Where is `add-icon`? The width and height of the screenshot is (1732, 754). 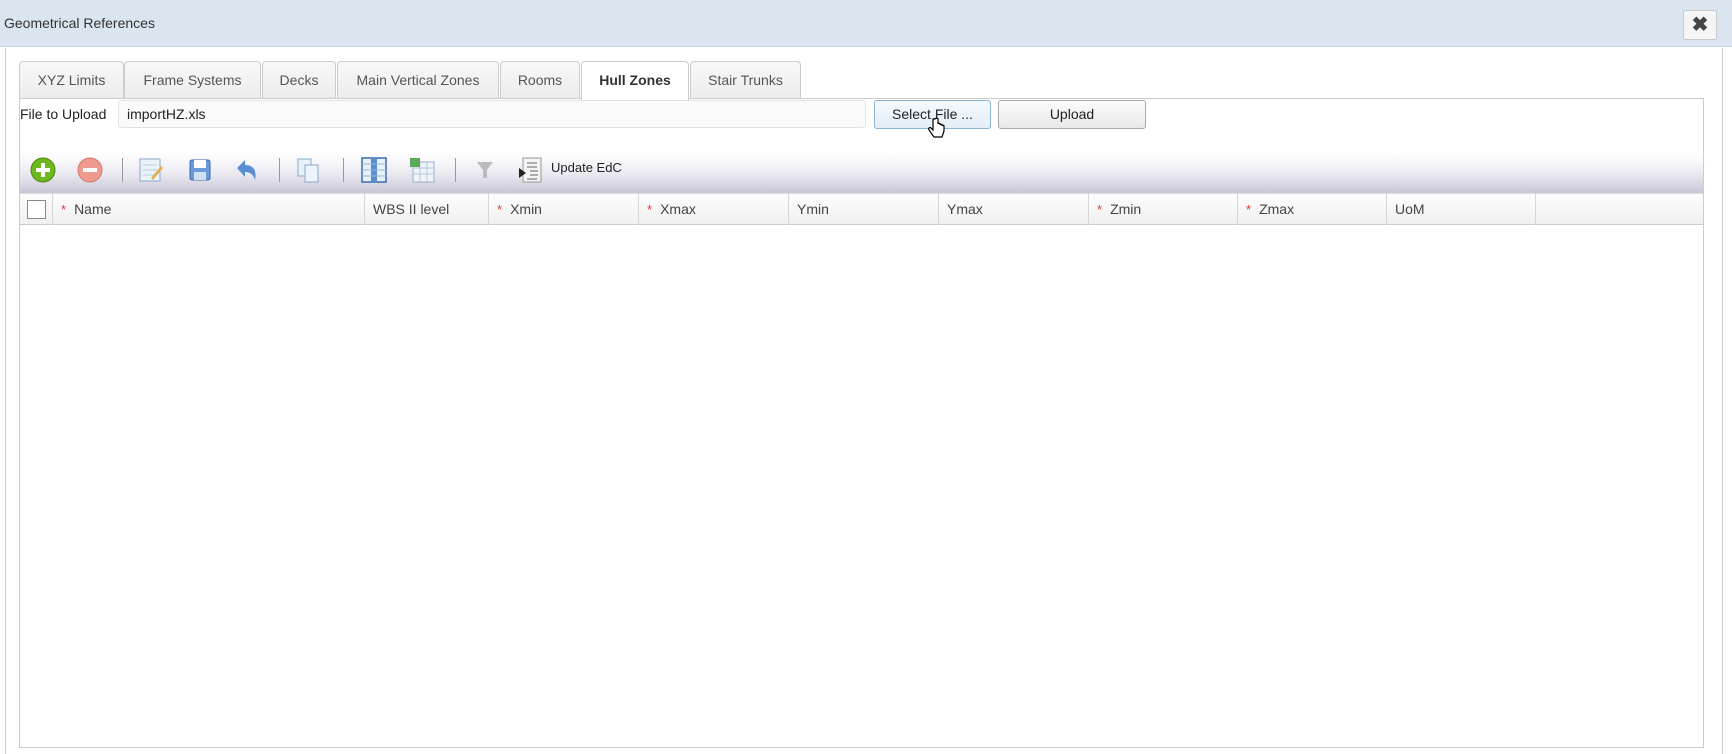 add-icon is located at coordinates (43, 170).